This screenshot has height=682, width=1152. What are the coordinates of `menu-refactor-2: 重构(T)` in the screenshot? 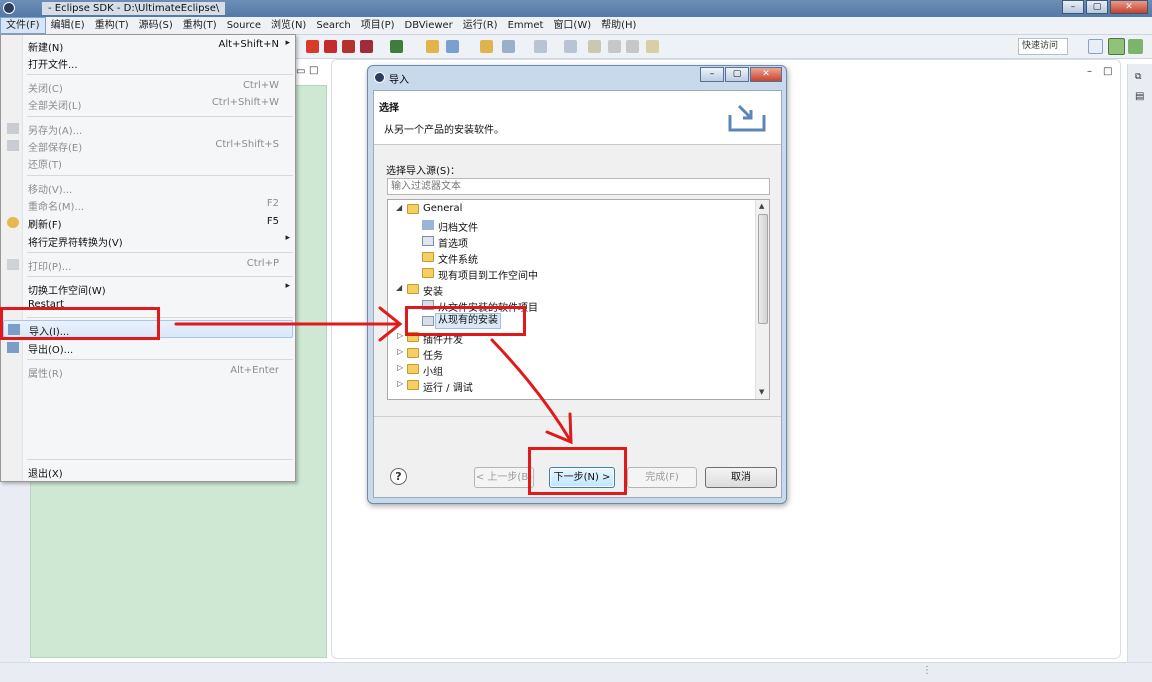 It's located at (200, 25).